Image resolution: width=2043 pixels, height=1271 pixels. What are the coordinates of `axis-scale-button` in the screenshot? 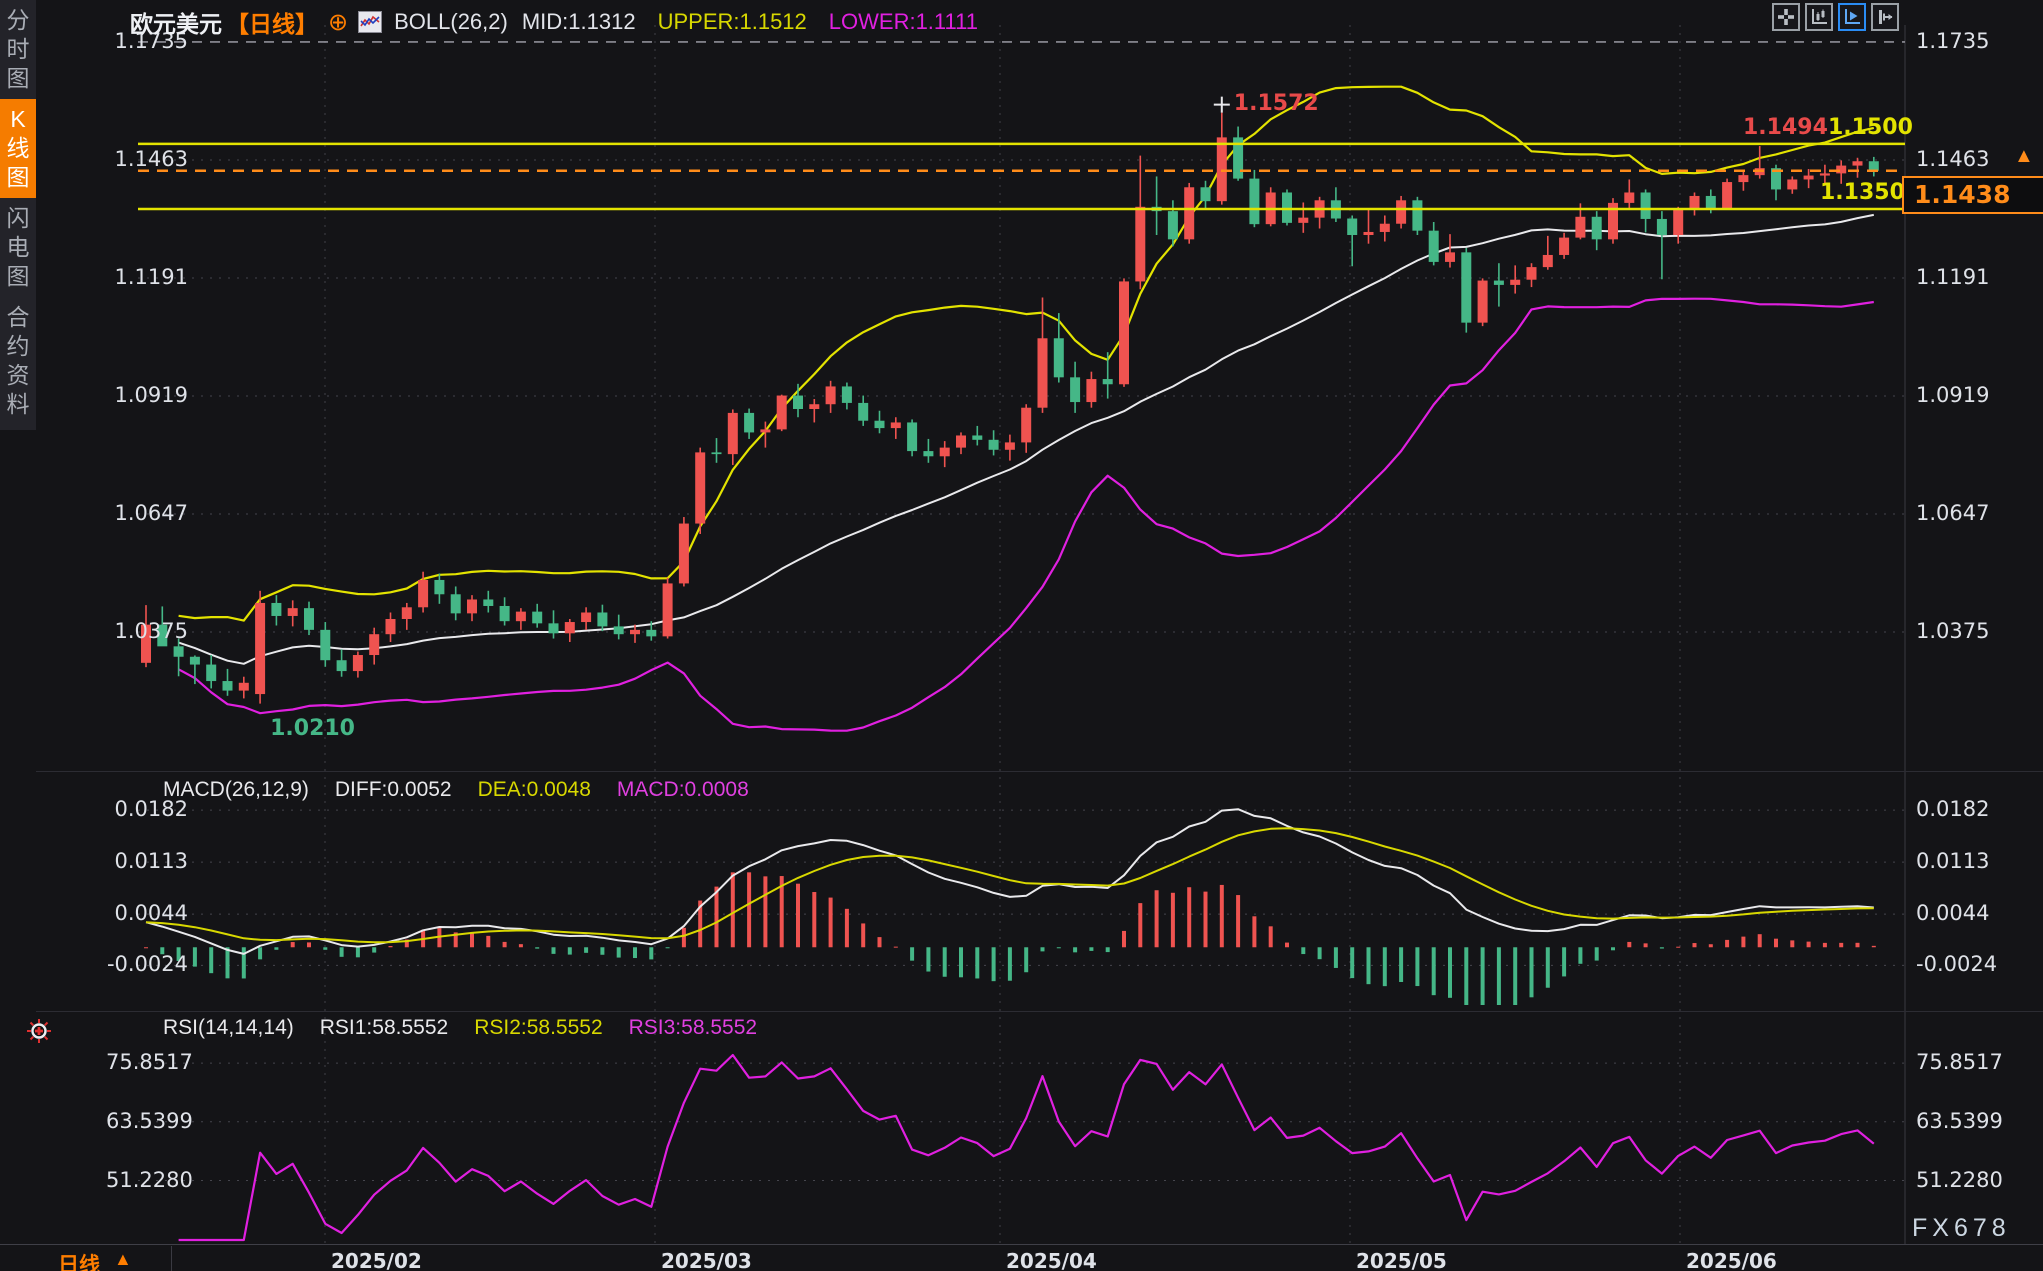 It's located at (1819, 17).